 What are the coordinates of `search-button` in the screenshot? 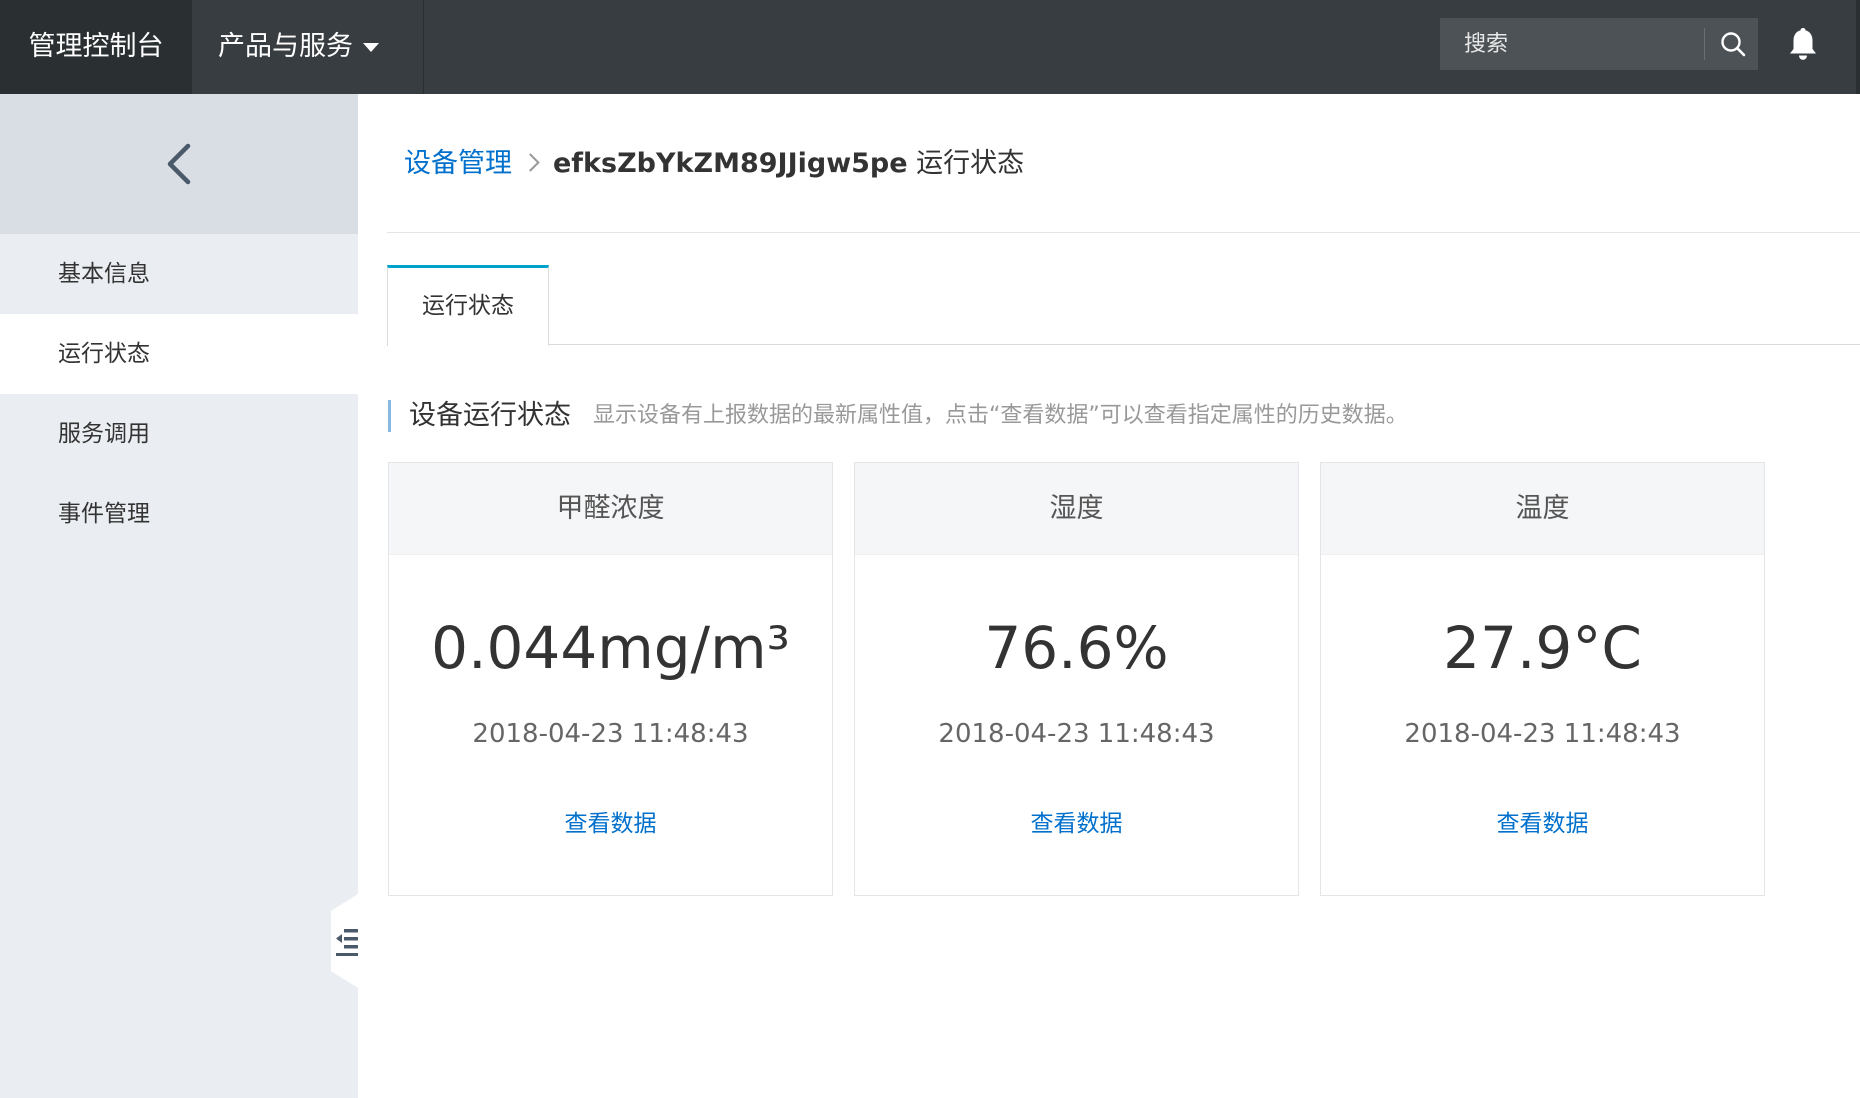 It's located at (1733, 44).